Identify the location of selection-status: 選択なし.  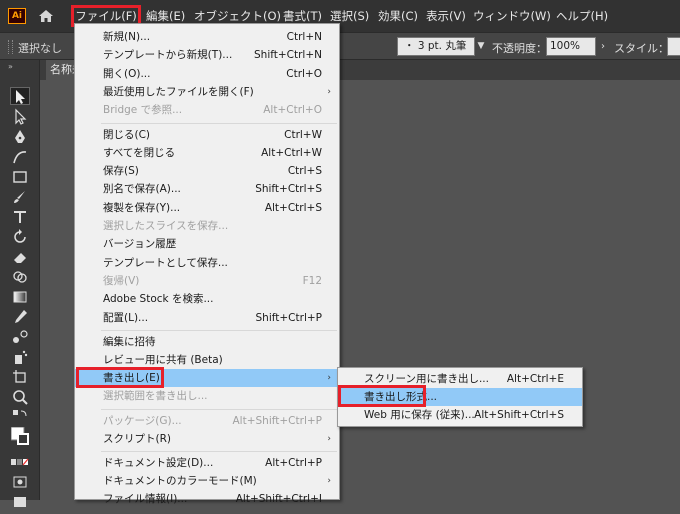
(40, 48).